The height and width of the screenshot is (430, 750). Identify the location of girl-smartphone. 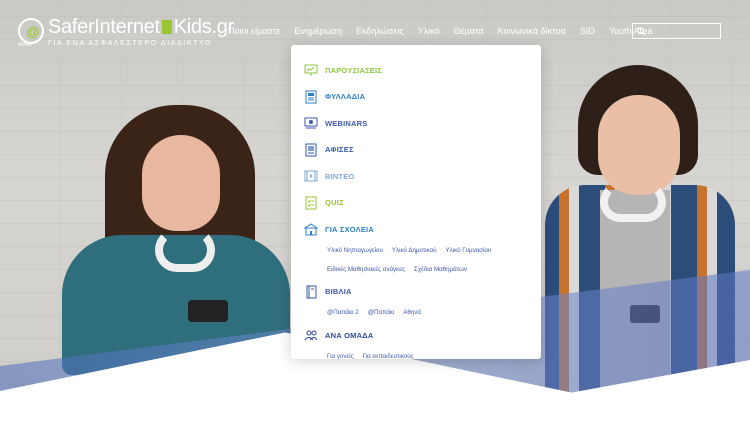
(208, 311).